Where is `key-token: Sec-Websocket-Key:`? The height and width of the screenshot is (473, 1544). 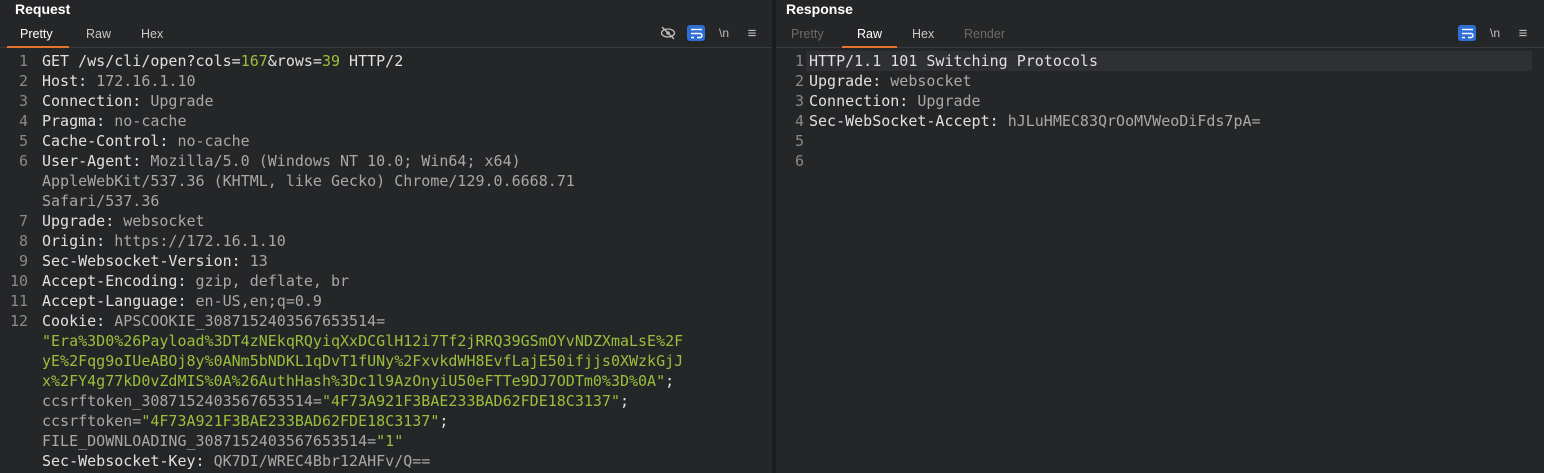
key-token: Sec-Websocket-Key: is located at coordinates (128, 461).